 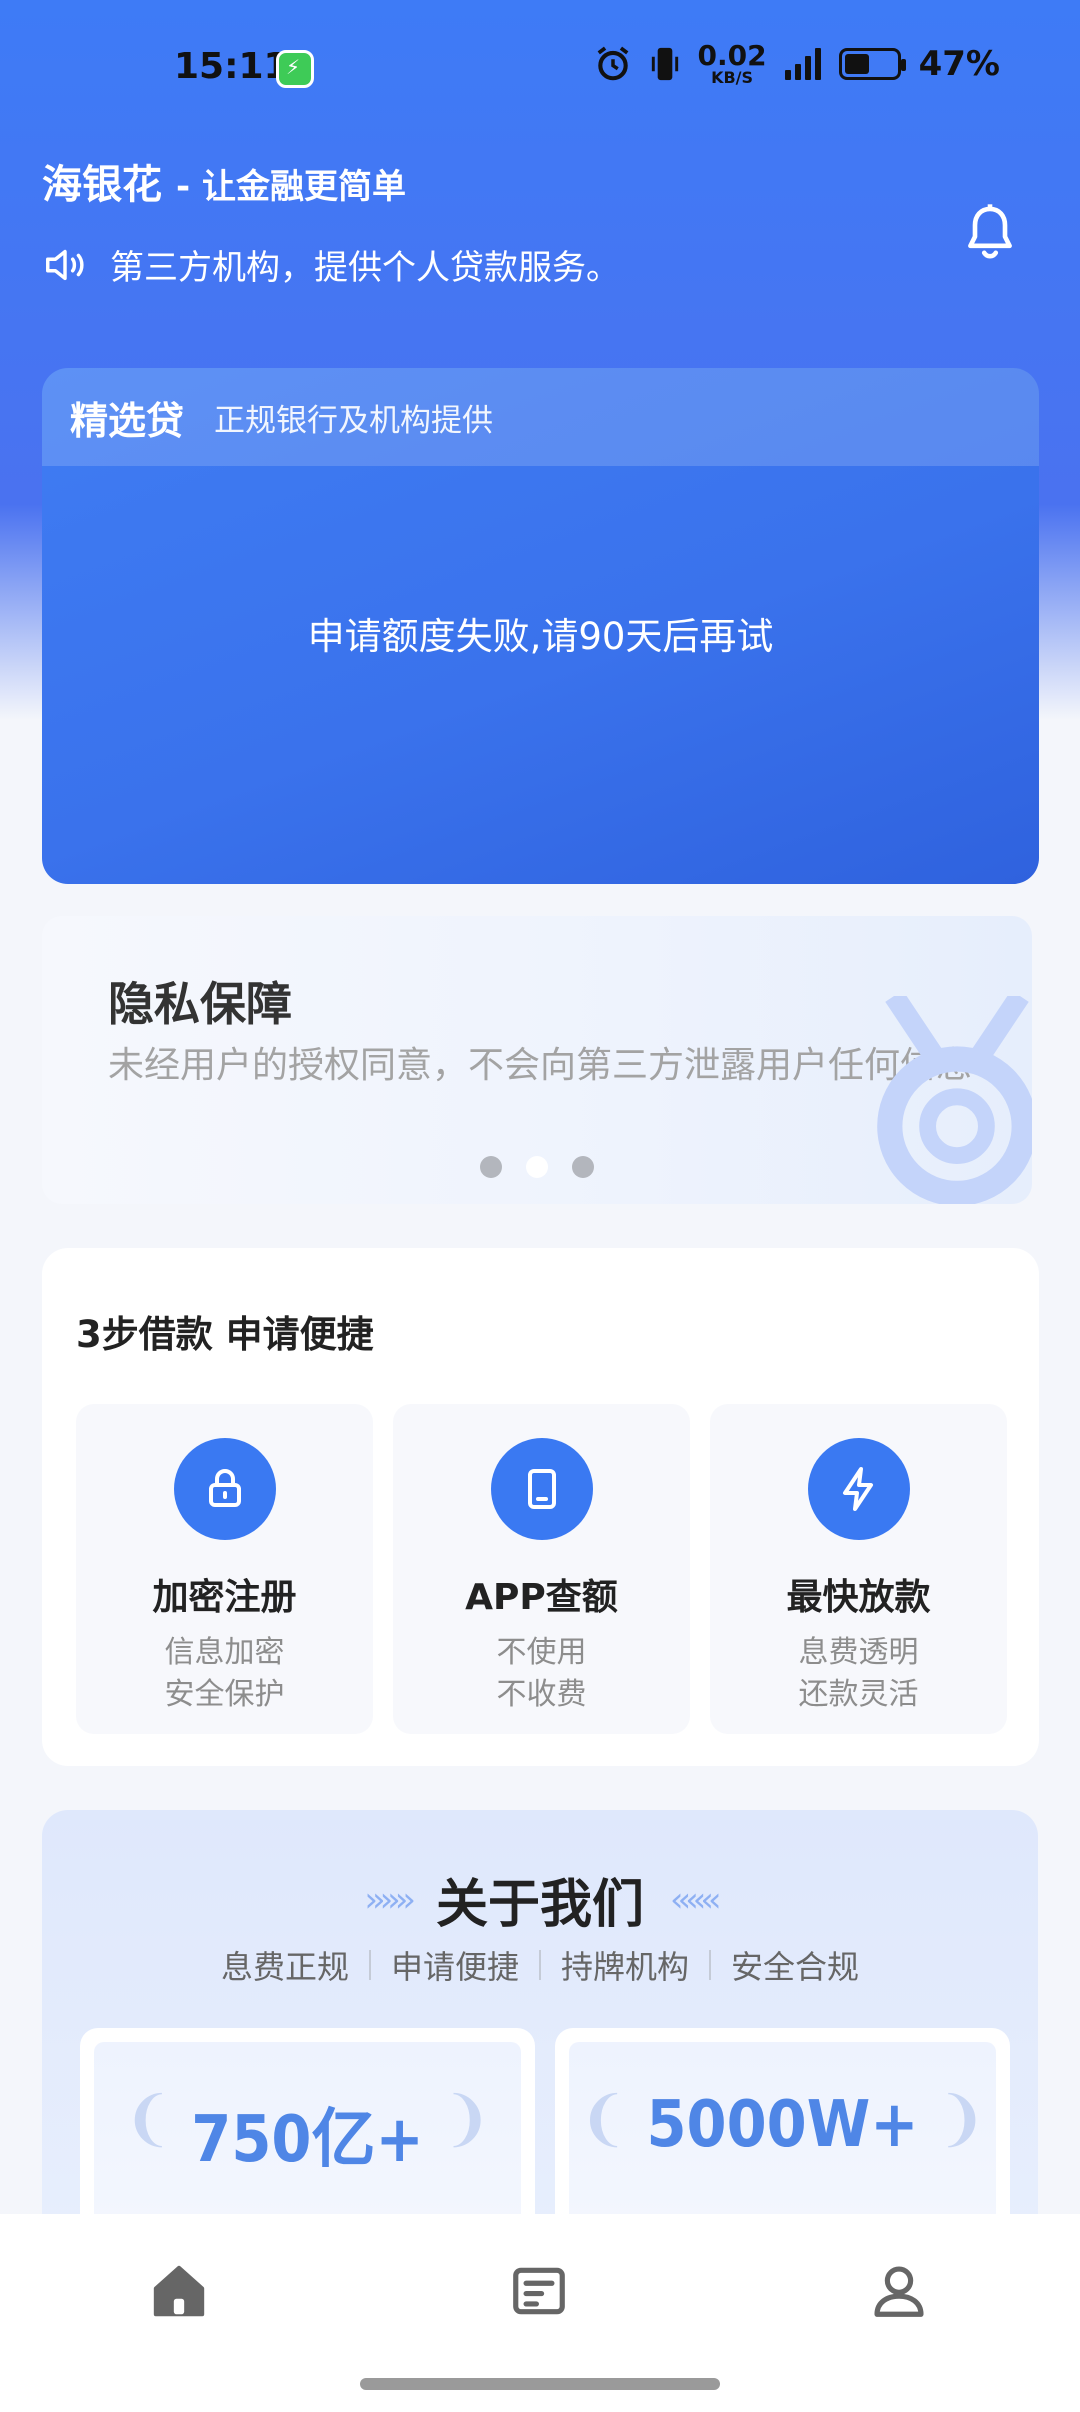 I want to click on step-desc-line: 安全保护, so click(x=224, y=1694).